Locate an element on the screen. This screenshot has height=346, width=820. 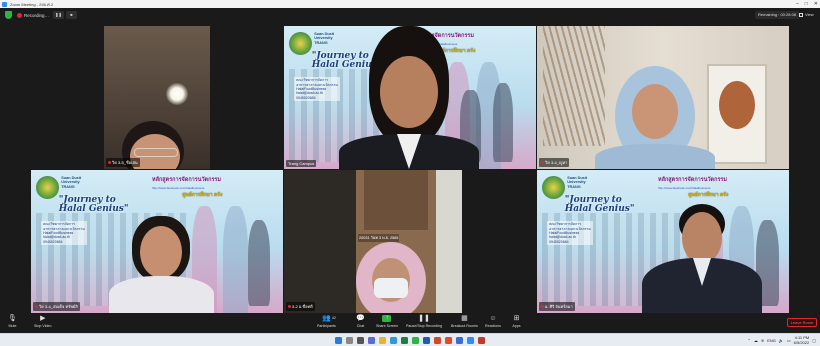
video-caption: 20031 วันท 3 พ.ย. 2565 is located at coordinates (379, 238).